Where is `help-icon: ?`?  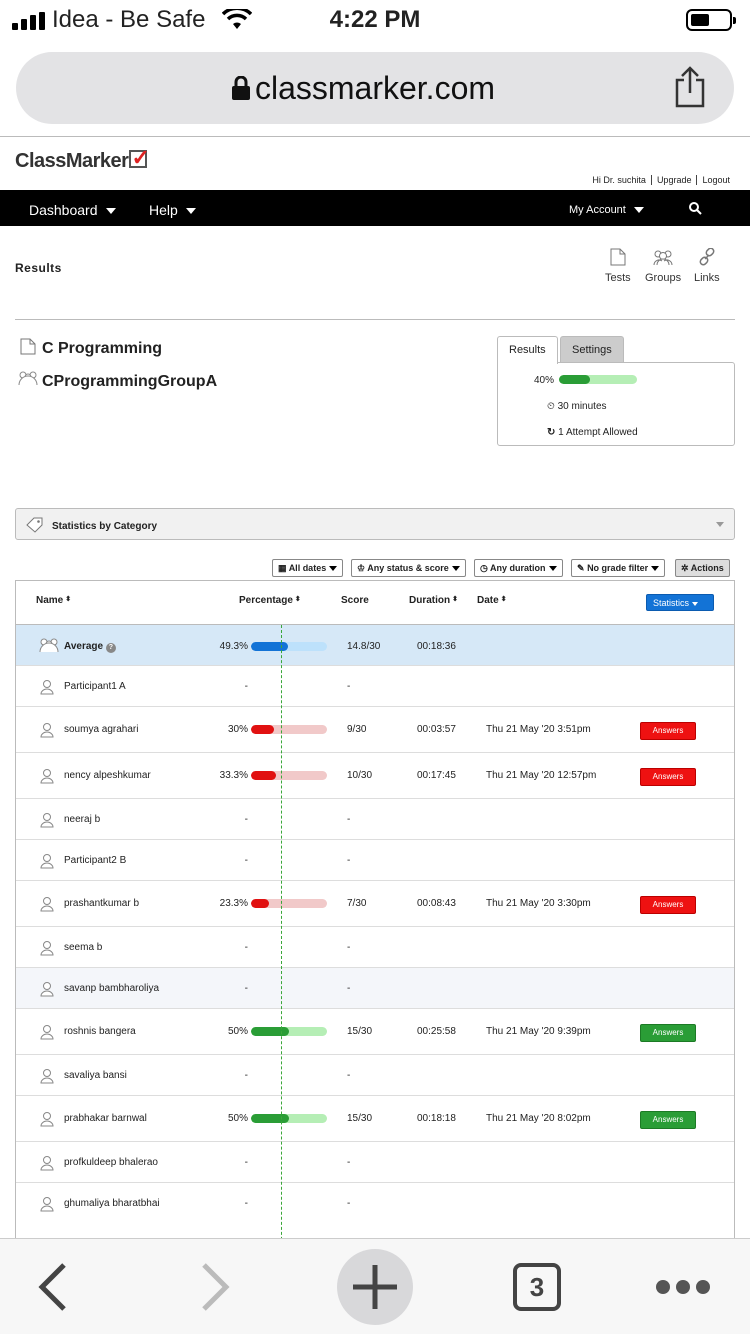
help-icon: ? is located at coordinates (110, 648).